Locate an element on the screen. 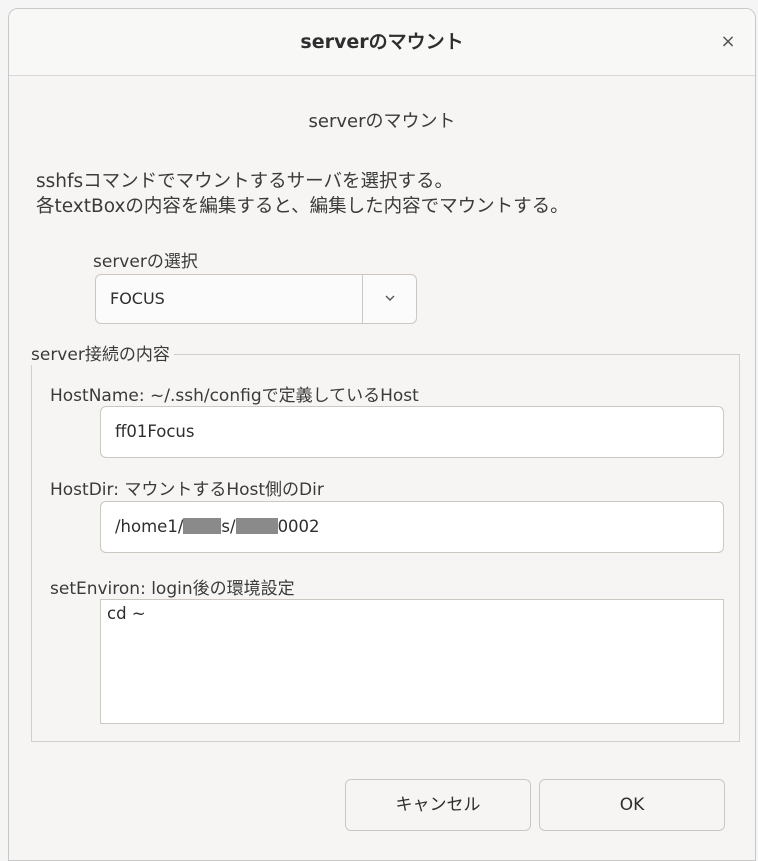 Image resolution: width=758 pixels, height=861 pixels. connection-group-legend: server接続の内容 is located at coordinates (102, 355).